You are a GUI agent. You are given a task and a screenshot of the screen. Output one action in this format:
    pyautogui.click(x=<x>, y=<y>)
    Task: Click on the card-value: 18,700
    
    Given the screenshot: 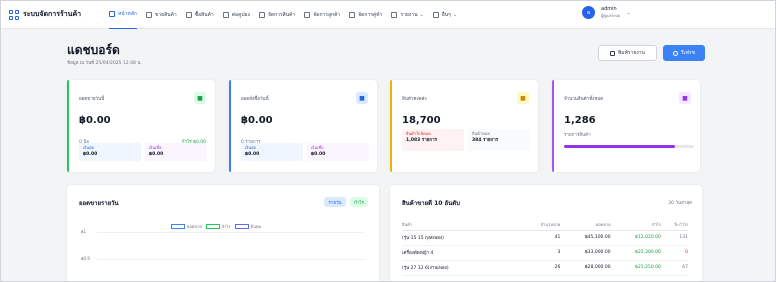 What is the action you would take?
    pyautogui.click(x=421, y=120)
    